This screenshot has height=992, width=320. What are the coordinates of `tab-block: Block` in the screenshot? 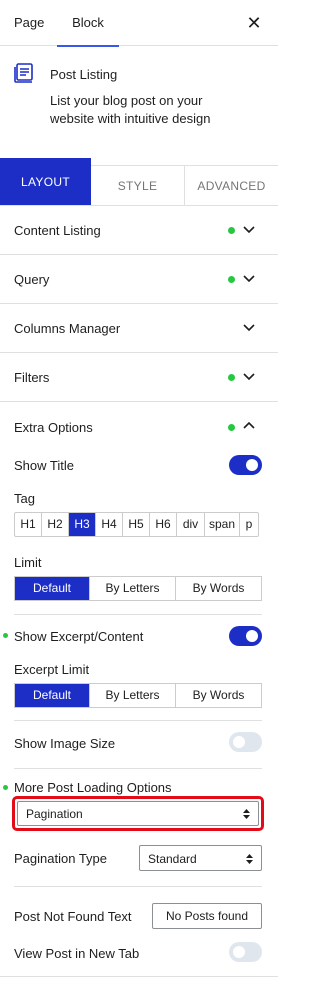 It's located at (88, 23).